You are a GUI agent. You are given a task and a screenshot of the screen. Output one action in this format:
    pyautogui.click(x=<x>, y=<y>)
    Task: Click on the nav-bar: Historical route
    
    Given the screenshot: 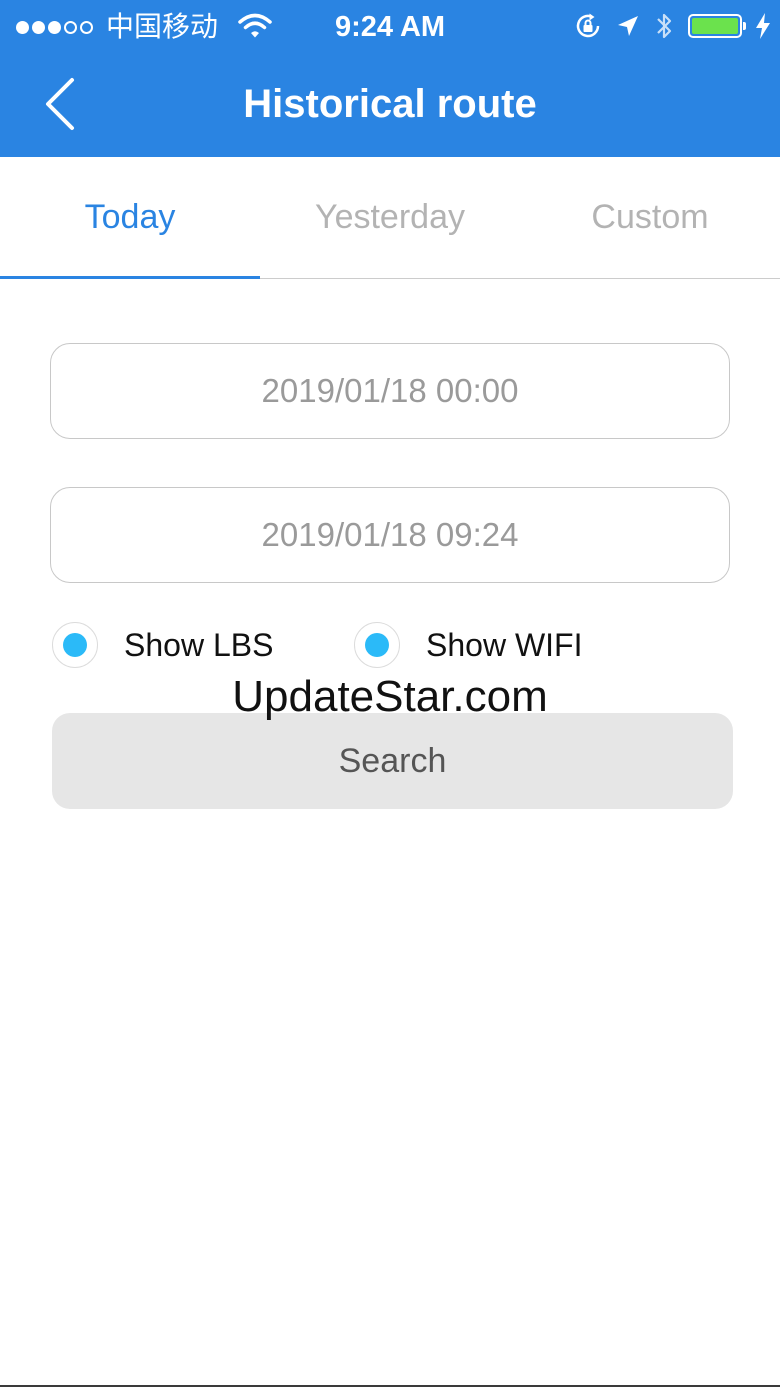 What is the action you would take?
    pyautogui.click(x=390, y=104)
    